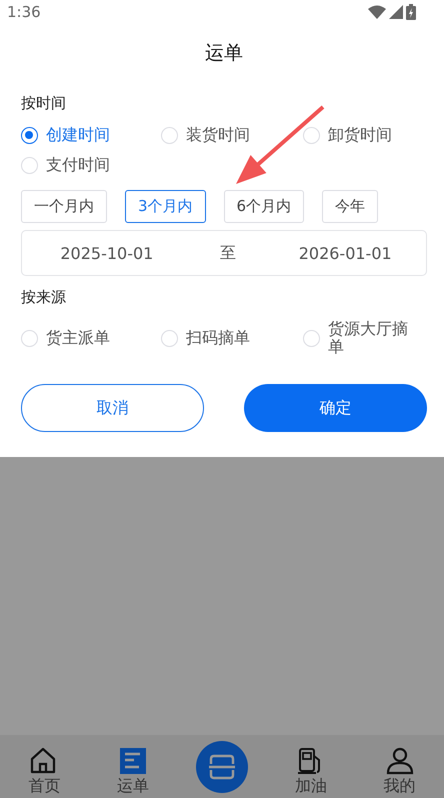 The width and height of the screenshot is (444, 798). Describe the element at coordinates (345, 253) in the screenshot. I see `end-date: 2026-01-01` at that location.